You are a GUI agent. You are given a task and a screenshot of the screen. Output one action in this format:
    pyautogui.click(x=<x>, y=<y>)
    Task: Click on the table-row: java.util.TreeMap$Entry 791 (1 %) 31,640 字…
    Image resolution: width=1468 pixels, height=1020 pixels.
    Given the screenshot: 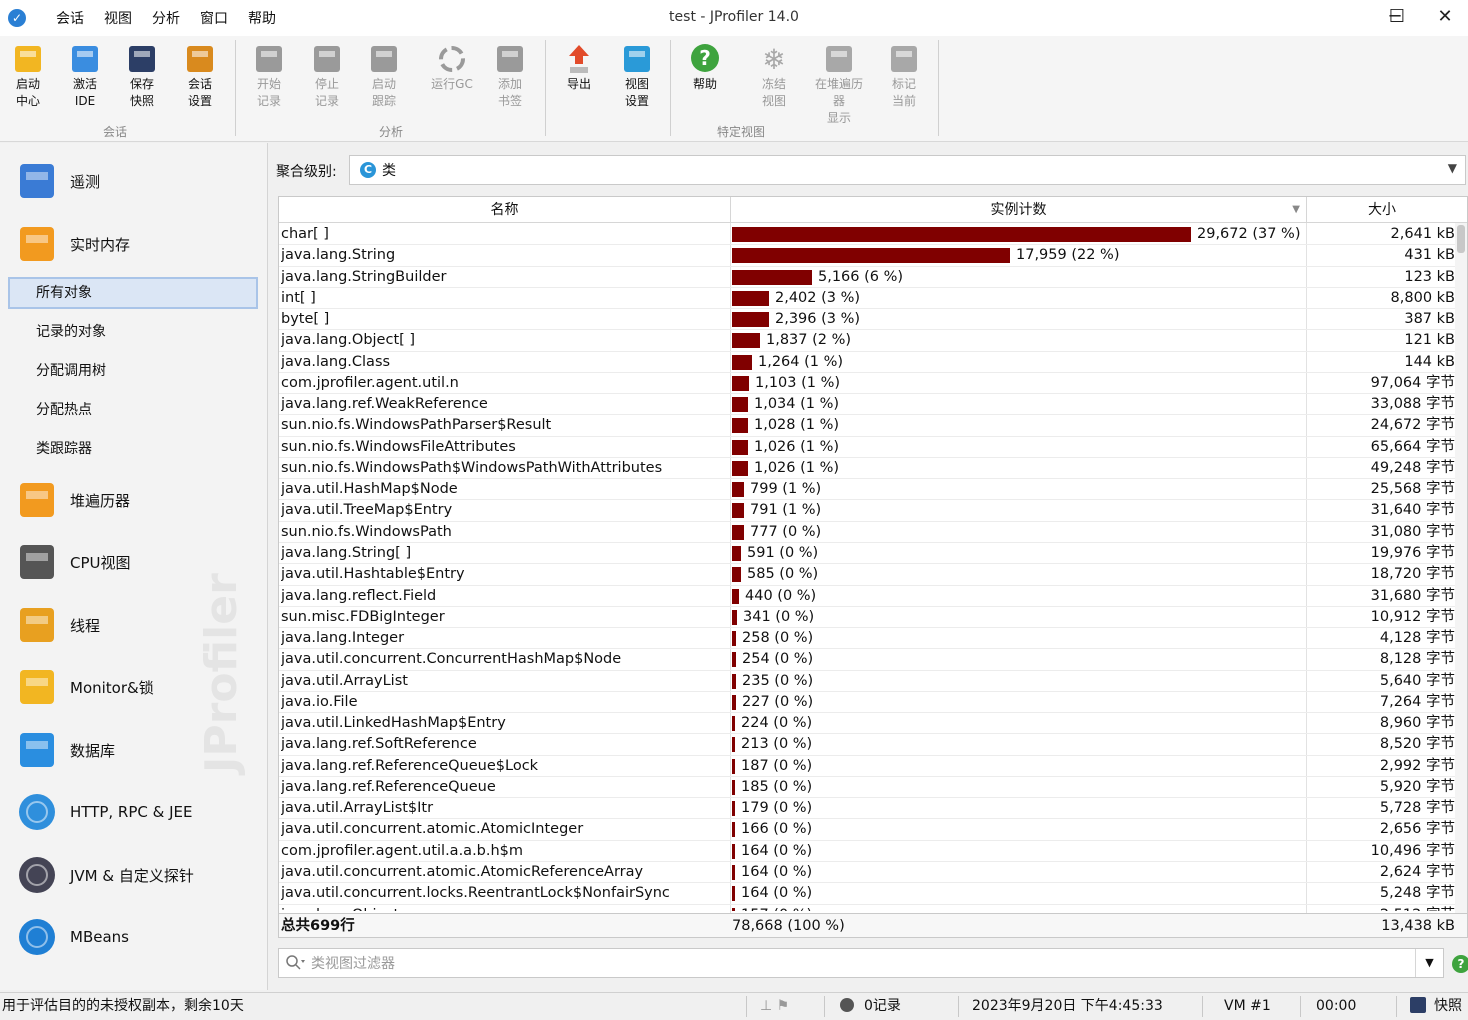 What is the action you would take?
    pyautogui.click(x=873, y=511)
    